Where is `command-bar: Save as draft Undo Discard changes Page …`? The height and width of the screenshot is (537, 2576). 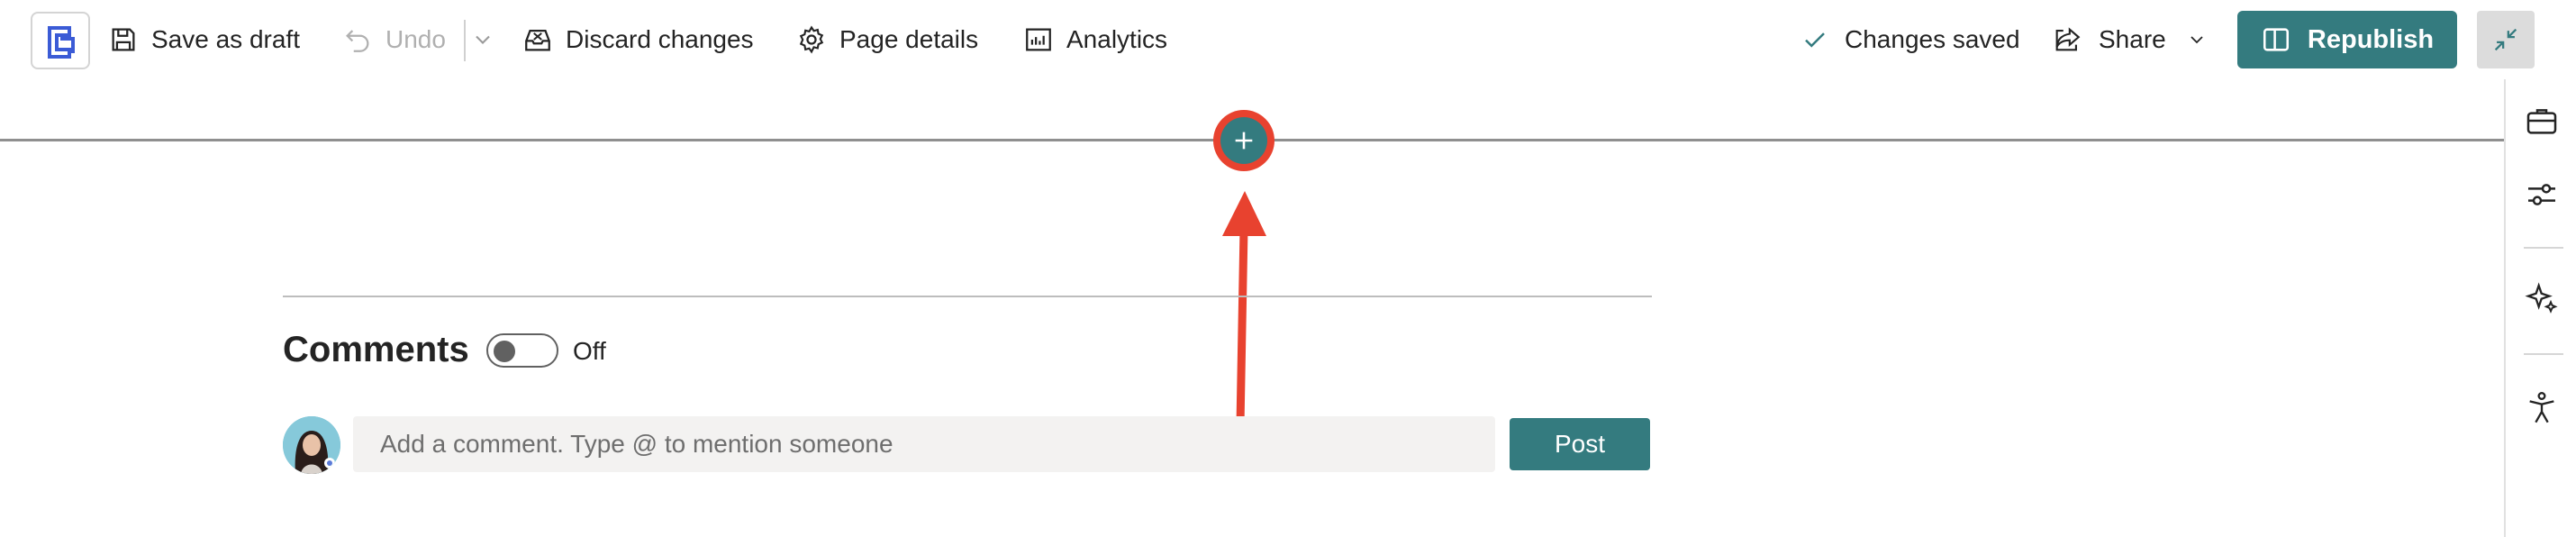
command-bar: Save as draft Undo Discard changes Page … is located at coordinates (1288, 39).